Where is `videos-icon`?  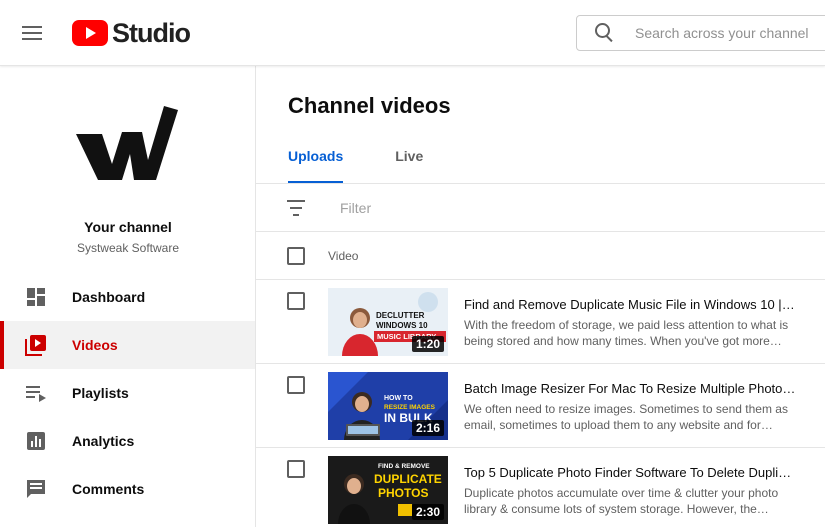 videos-icon is located at coordinates (36, 345).